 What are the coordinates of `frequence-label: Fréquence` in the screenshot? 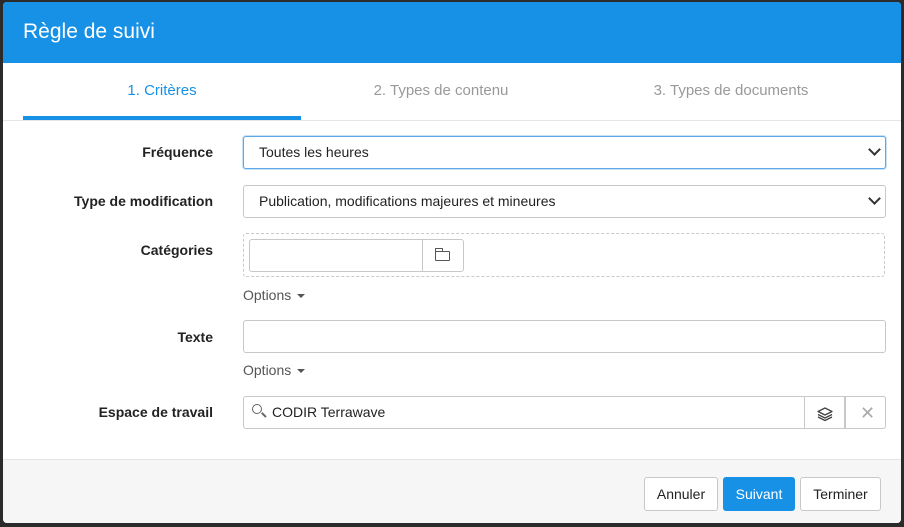 It's located at (177, 152).